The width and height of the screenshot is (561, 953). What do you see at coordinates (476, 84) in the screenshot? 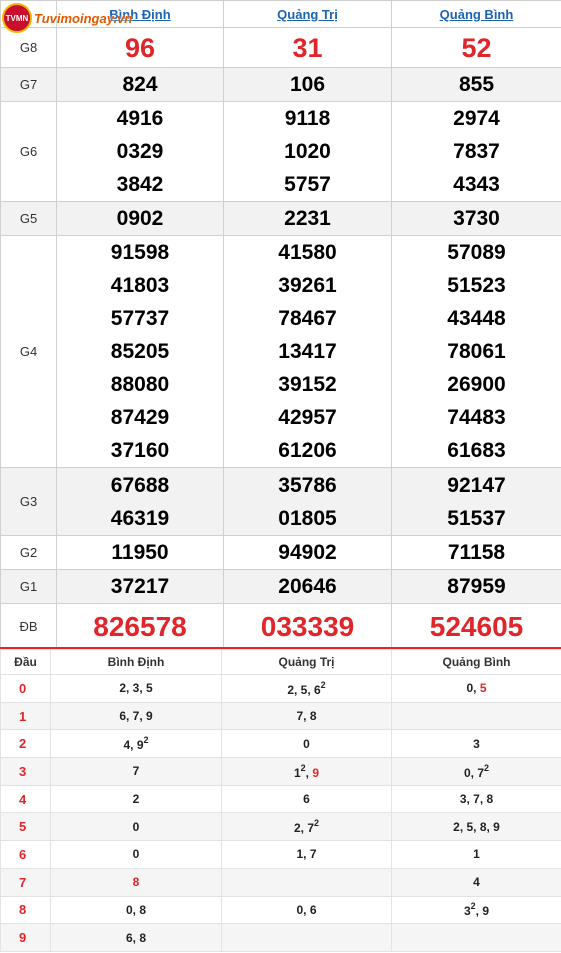
I see `prize-number: 855` at bounding box center [476, 84].